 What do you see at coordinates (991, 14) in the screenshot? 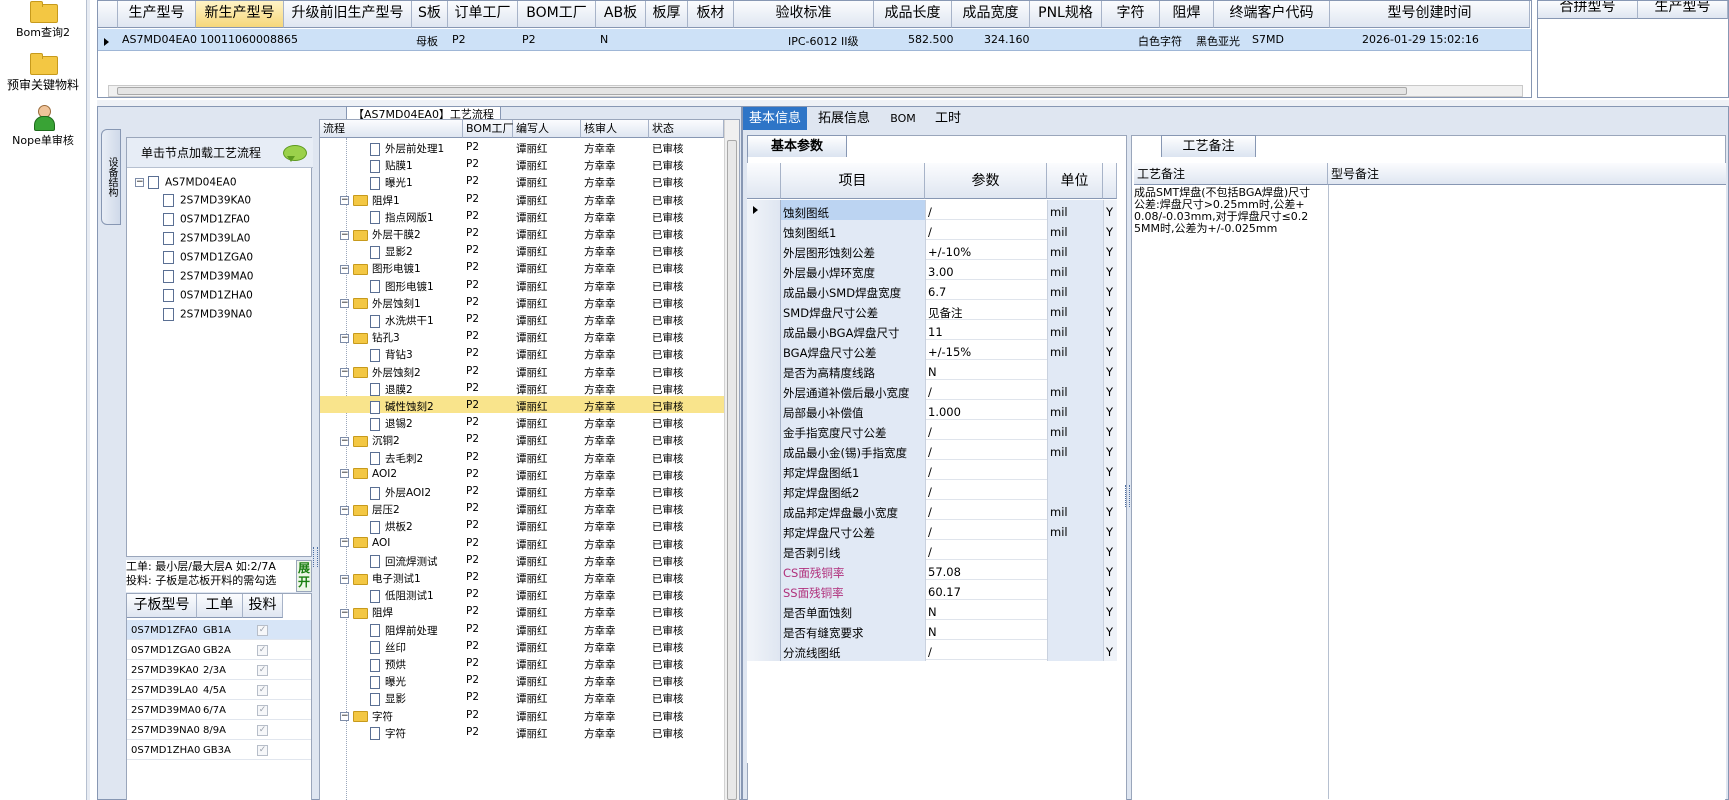
I see `column-header: 成品宽度` at bounding box center [991, 14].